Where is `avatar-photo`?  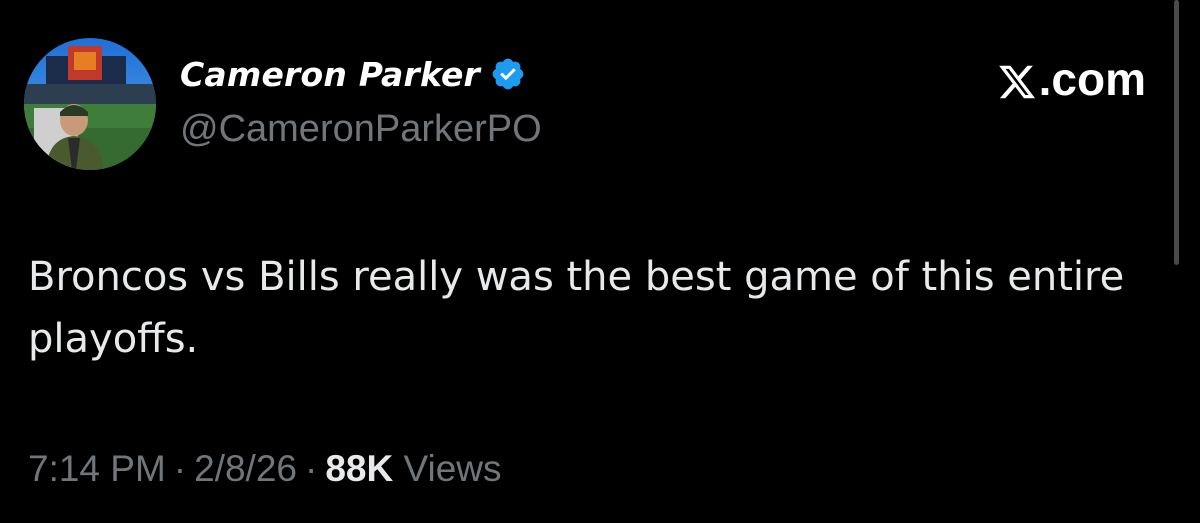 avatar-photo is located at coordinates (90, 104).